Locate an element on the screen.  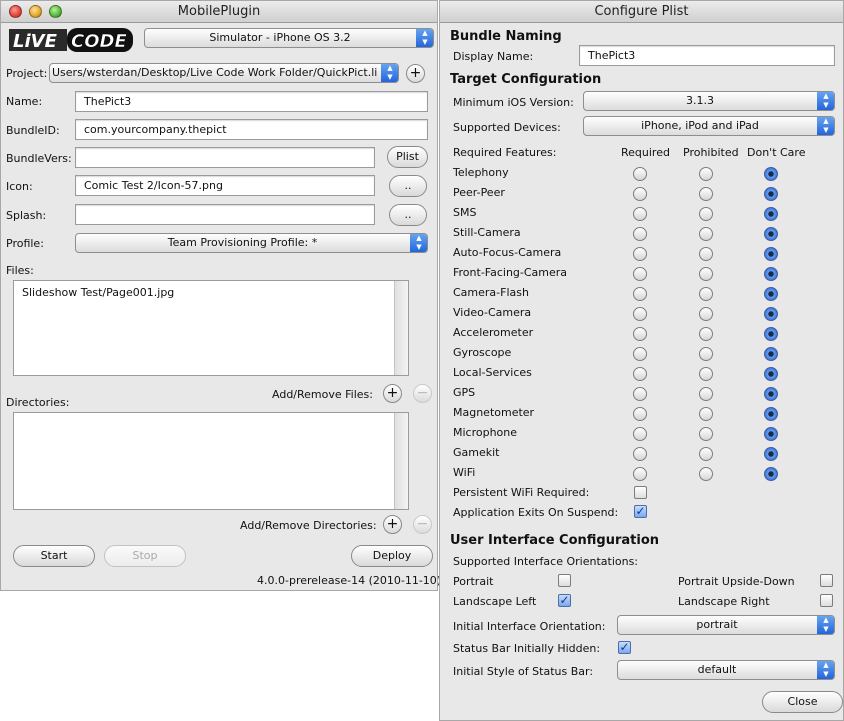
zoom-window-icon is located at coordinates (55, 11).